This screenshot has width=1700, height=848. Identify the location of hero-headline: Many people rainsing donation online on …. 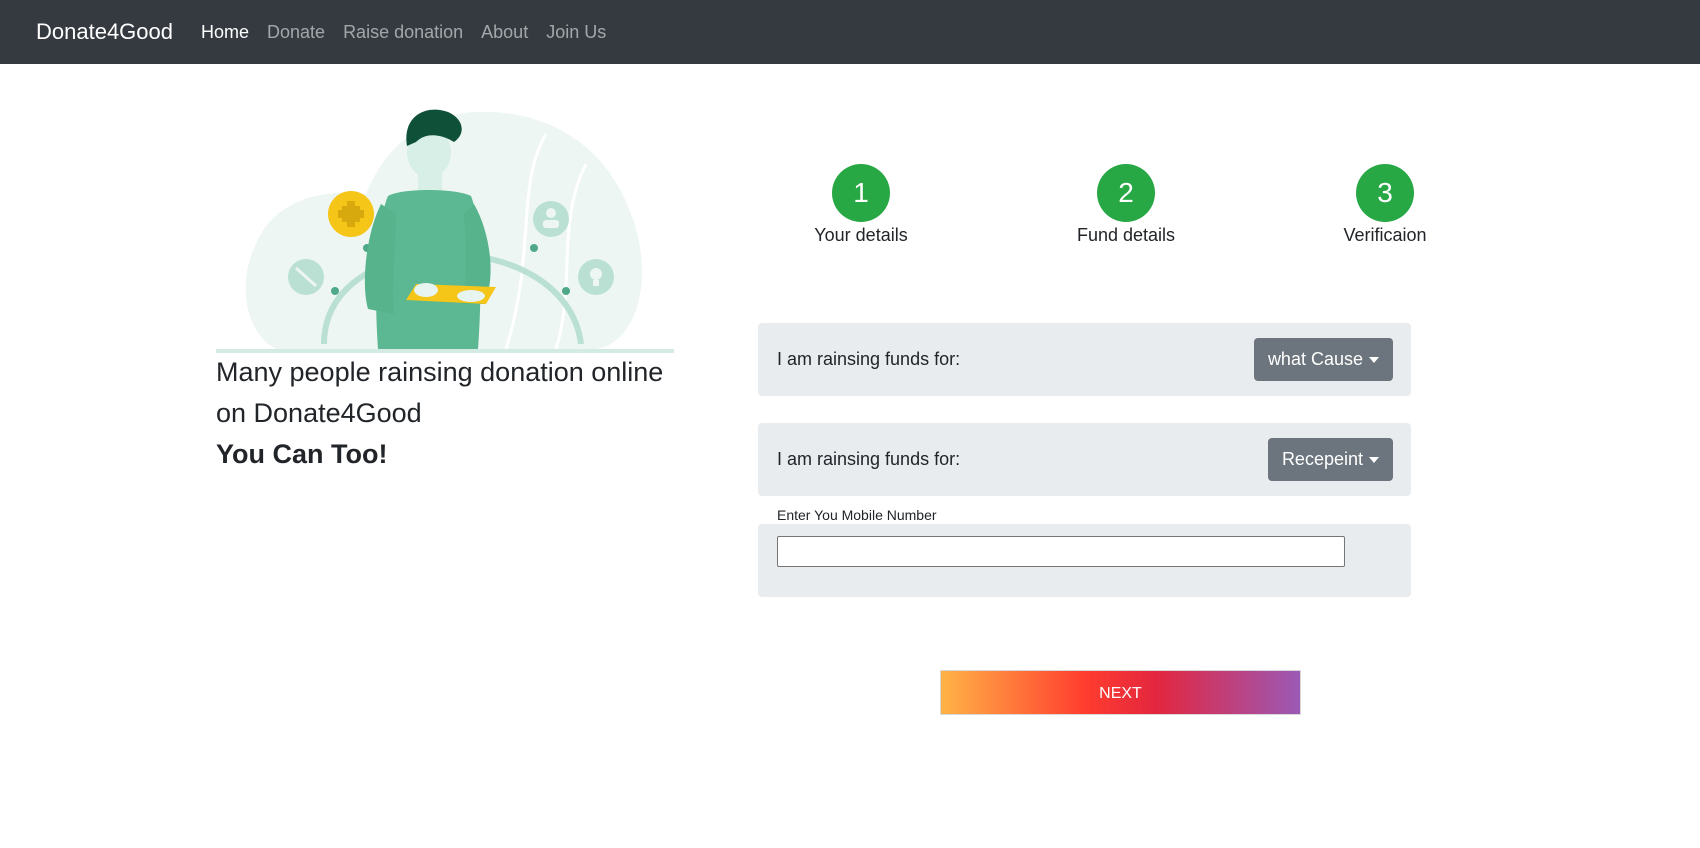
(456, 413).